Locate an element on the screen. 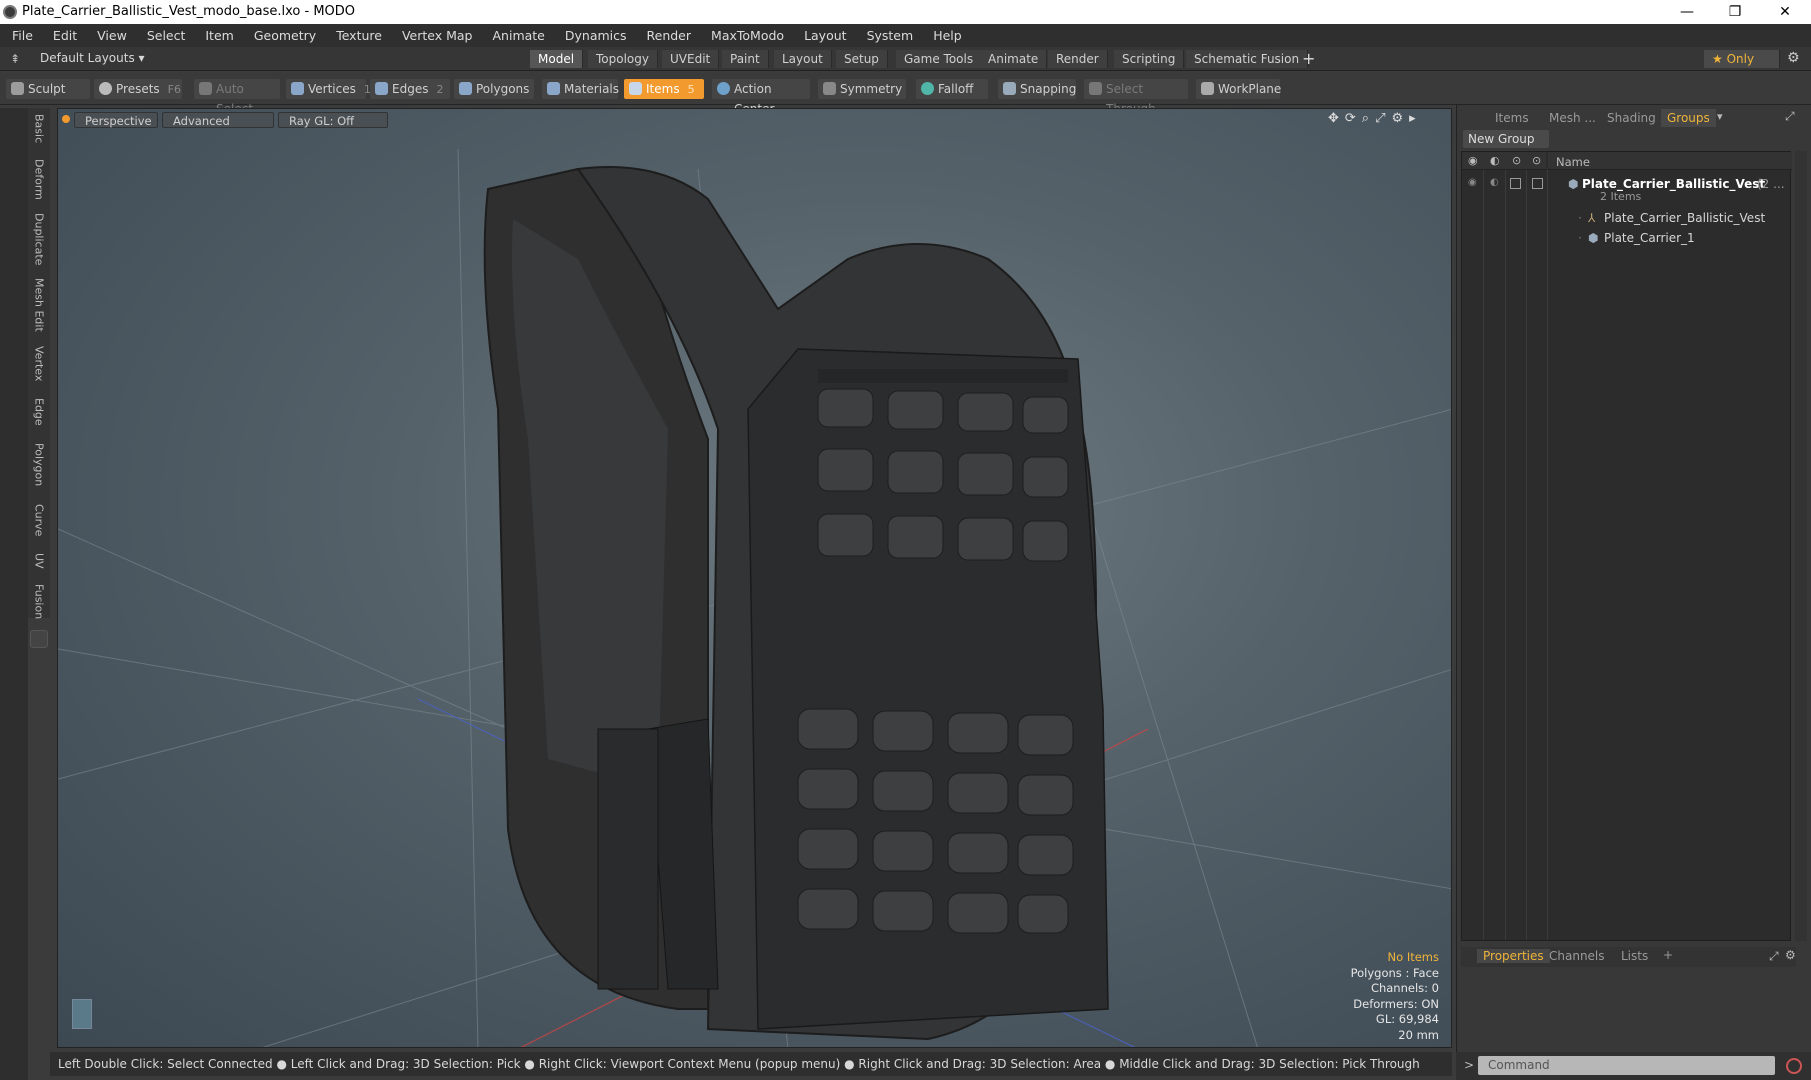 The height and width of the screenshot is (1080, 1811). tab-uvedit: UVEdit is located at coordinates (691, 59).